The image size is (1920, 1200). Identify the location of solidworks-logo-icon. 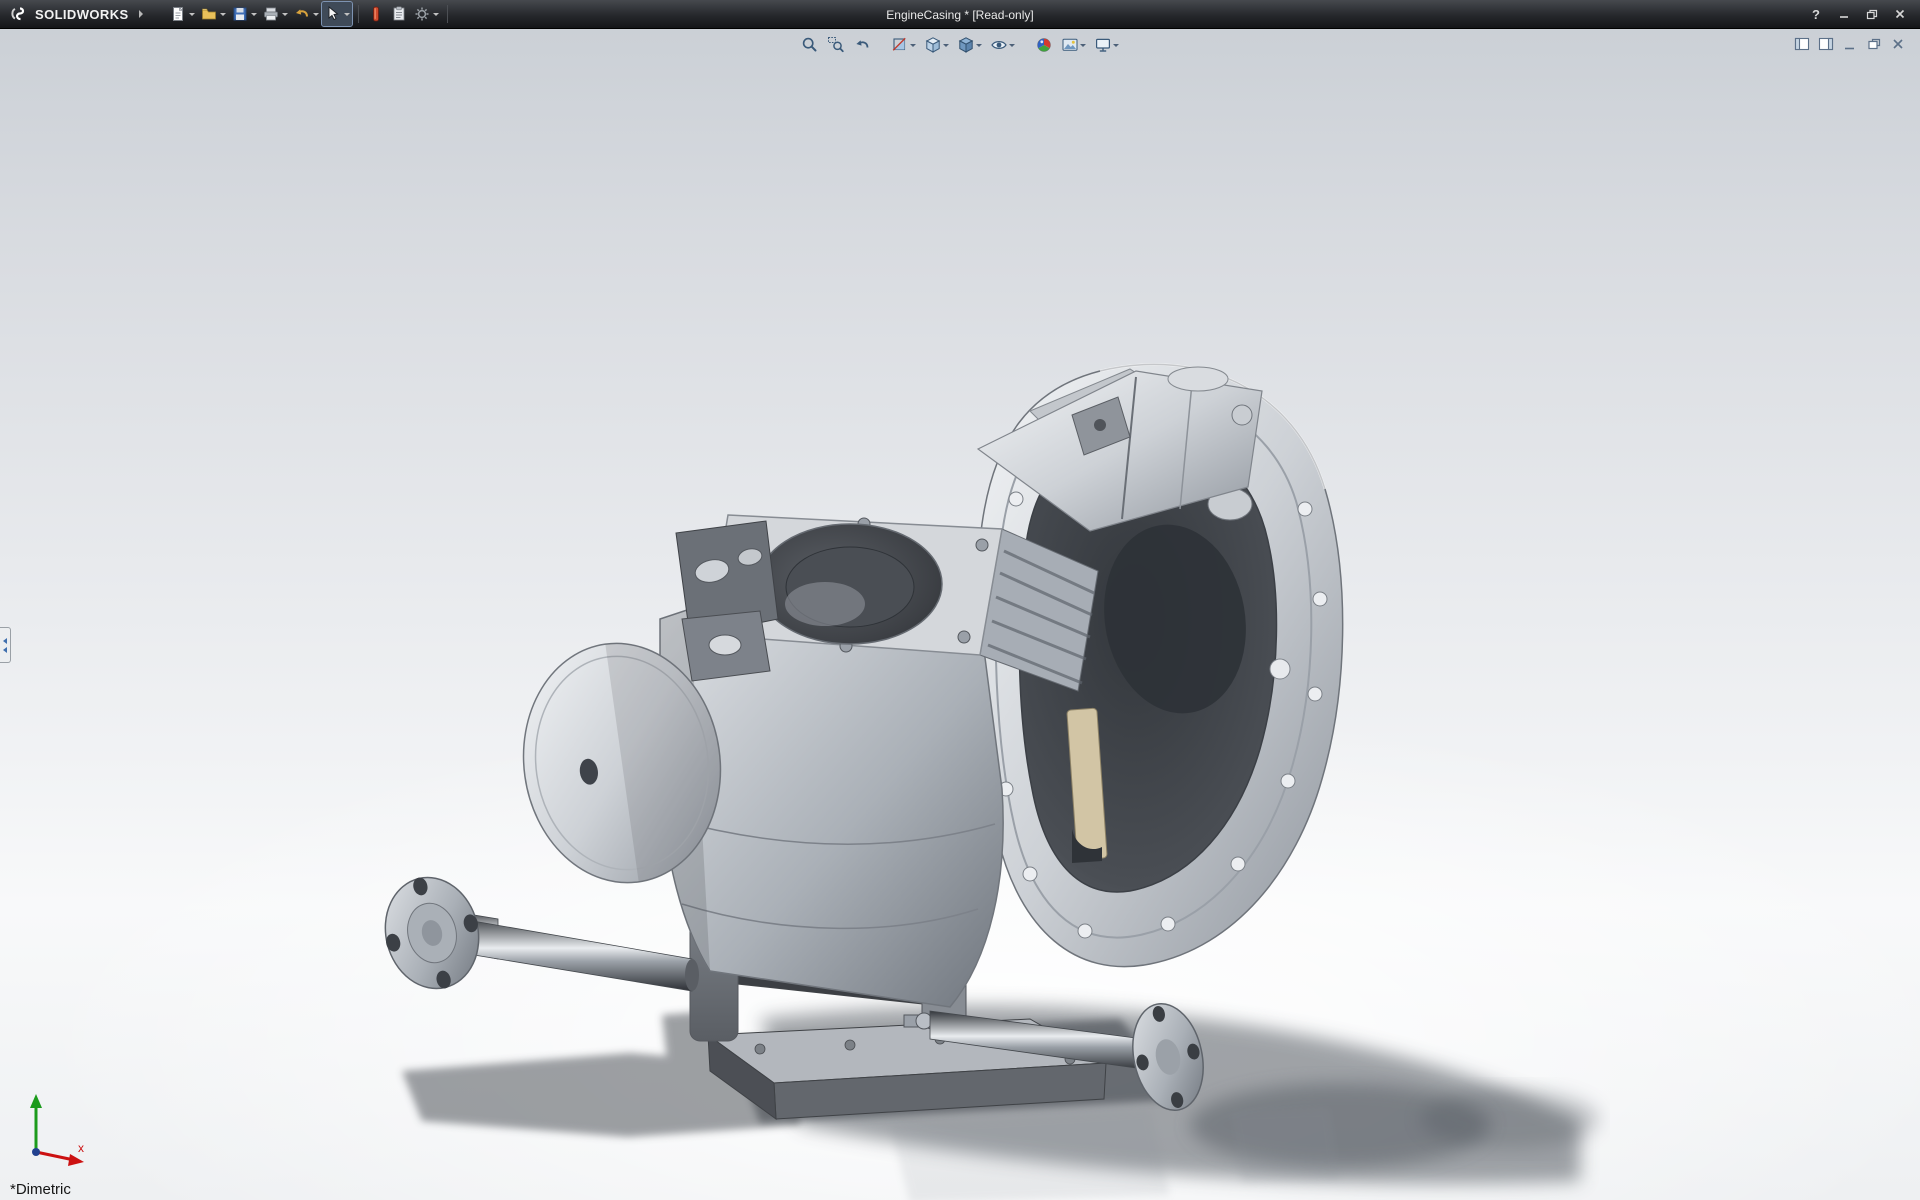
(18, 14).